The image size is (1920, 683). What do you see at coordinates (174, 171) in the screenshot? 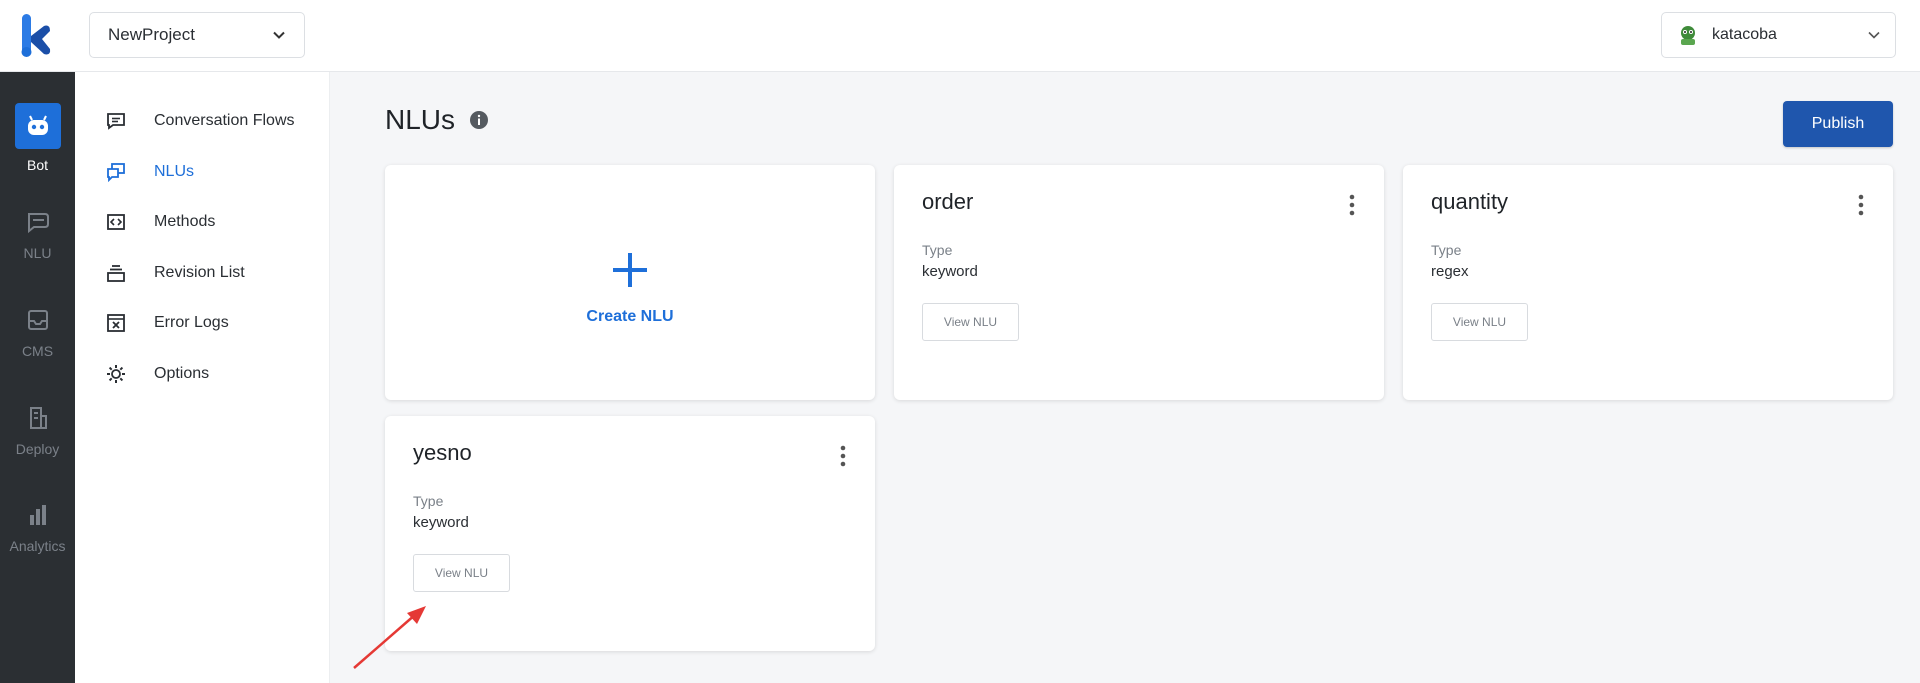
I see `sidebar-item-label: NLUs` at bounding box center [174, 171].